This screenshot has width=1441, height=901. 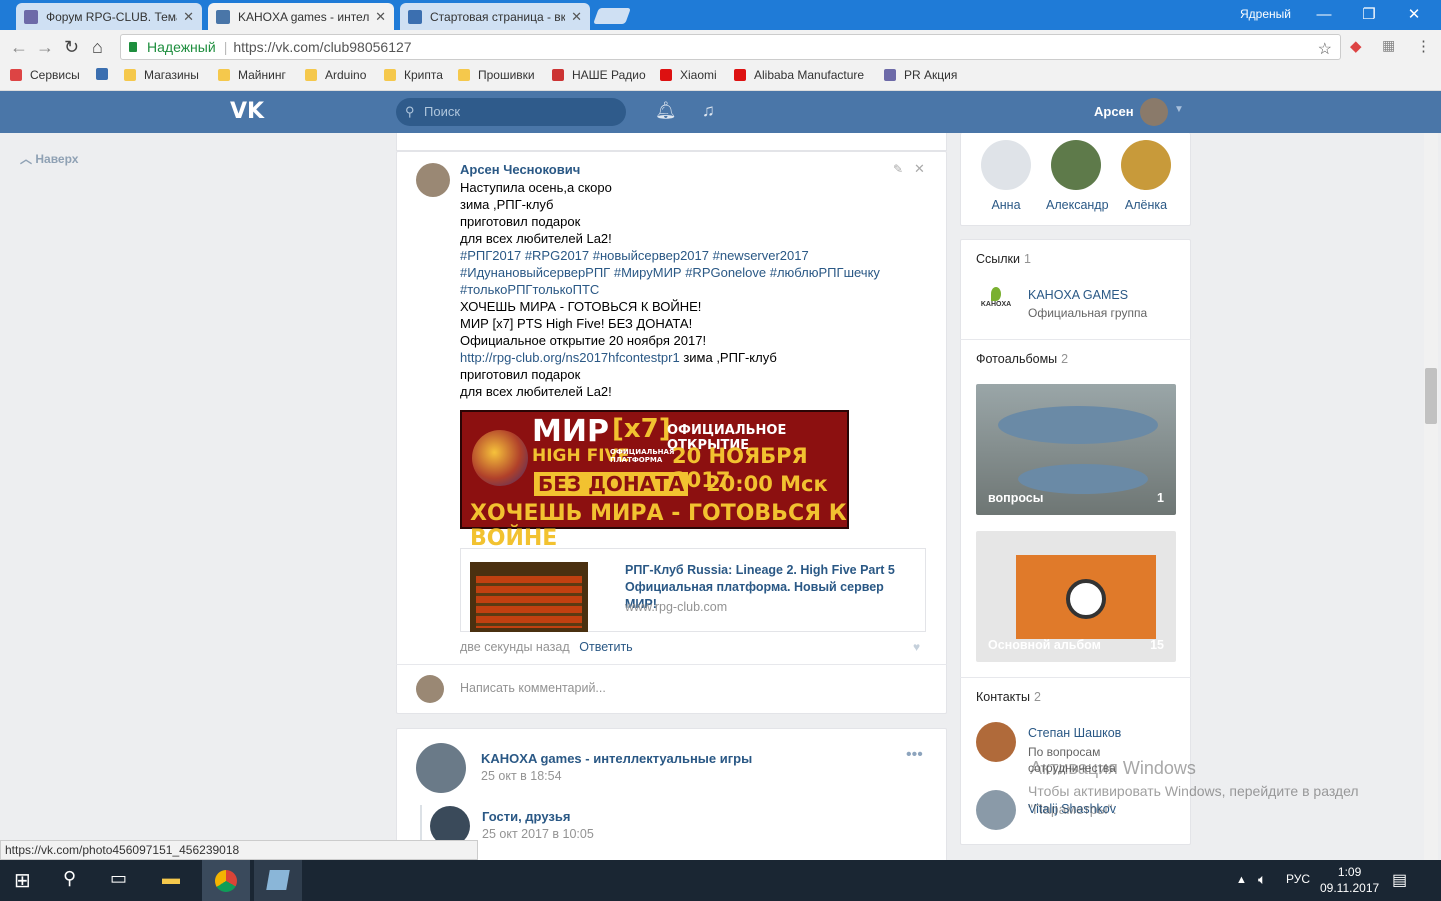 I want to click on file-explorer-icon: ▬, so click(x=171, y=878).